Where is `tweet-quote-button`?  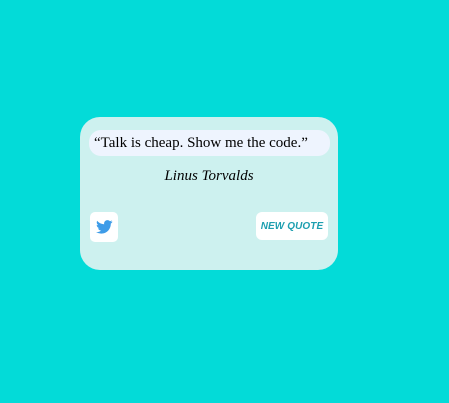
tweet-quote-button is located at coordinates (104, 227).